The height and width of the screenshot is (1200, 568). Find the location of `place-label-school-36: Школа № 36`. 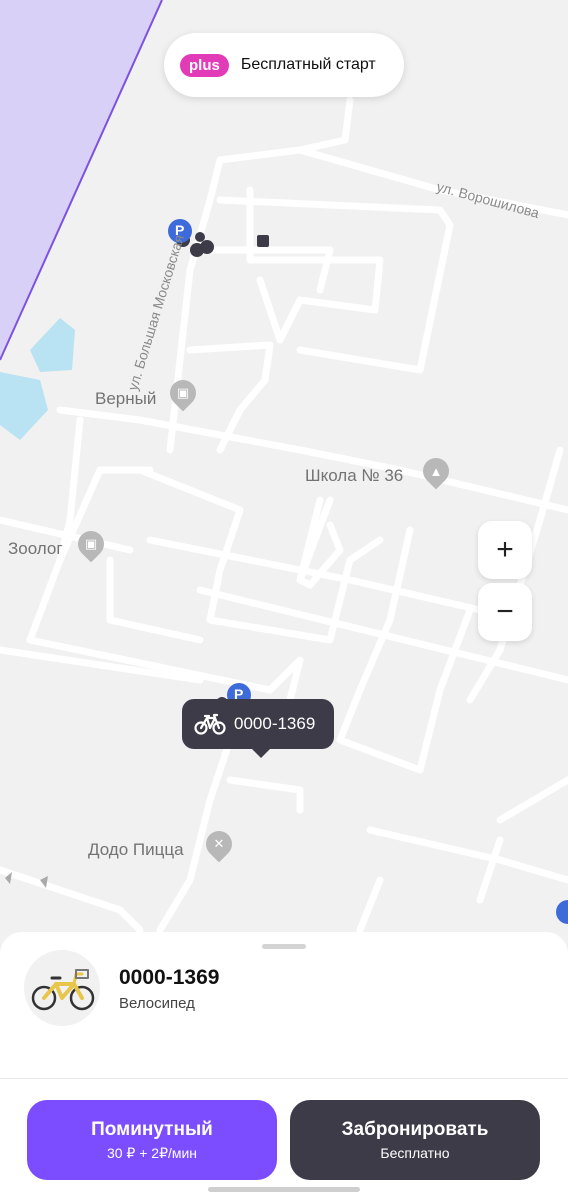

place-label-school-36: Школа № 36 is located at coordinates (354, 475).